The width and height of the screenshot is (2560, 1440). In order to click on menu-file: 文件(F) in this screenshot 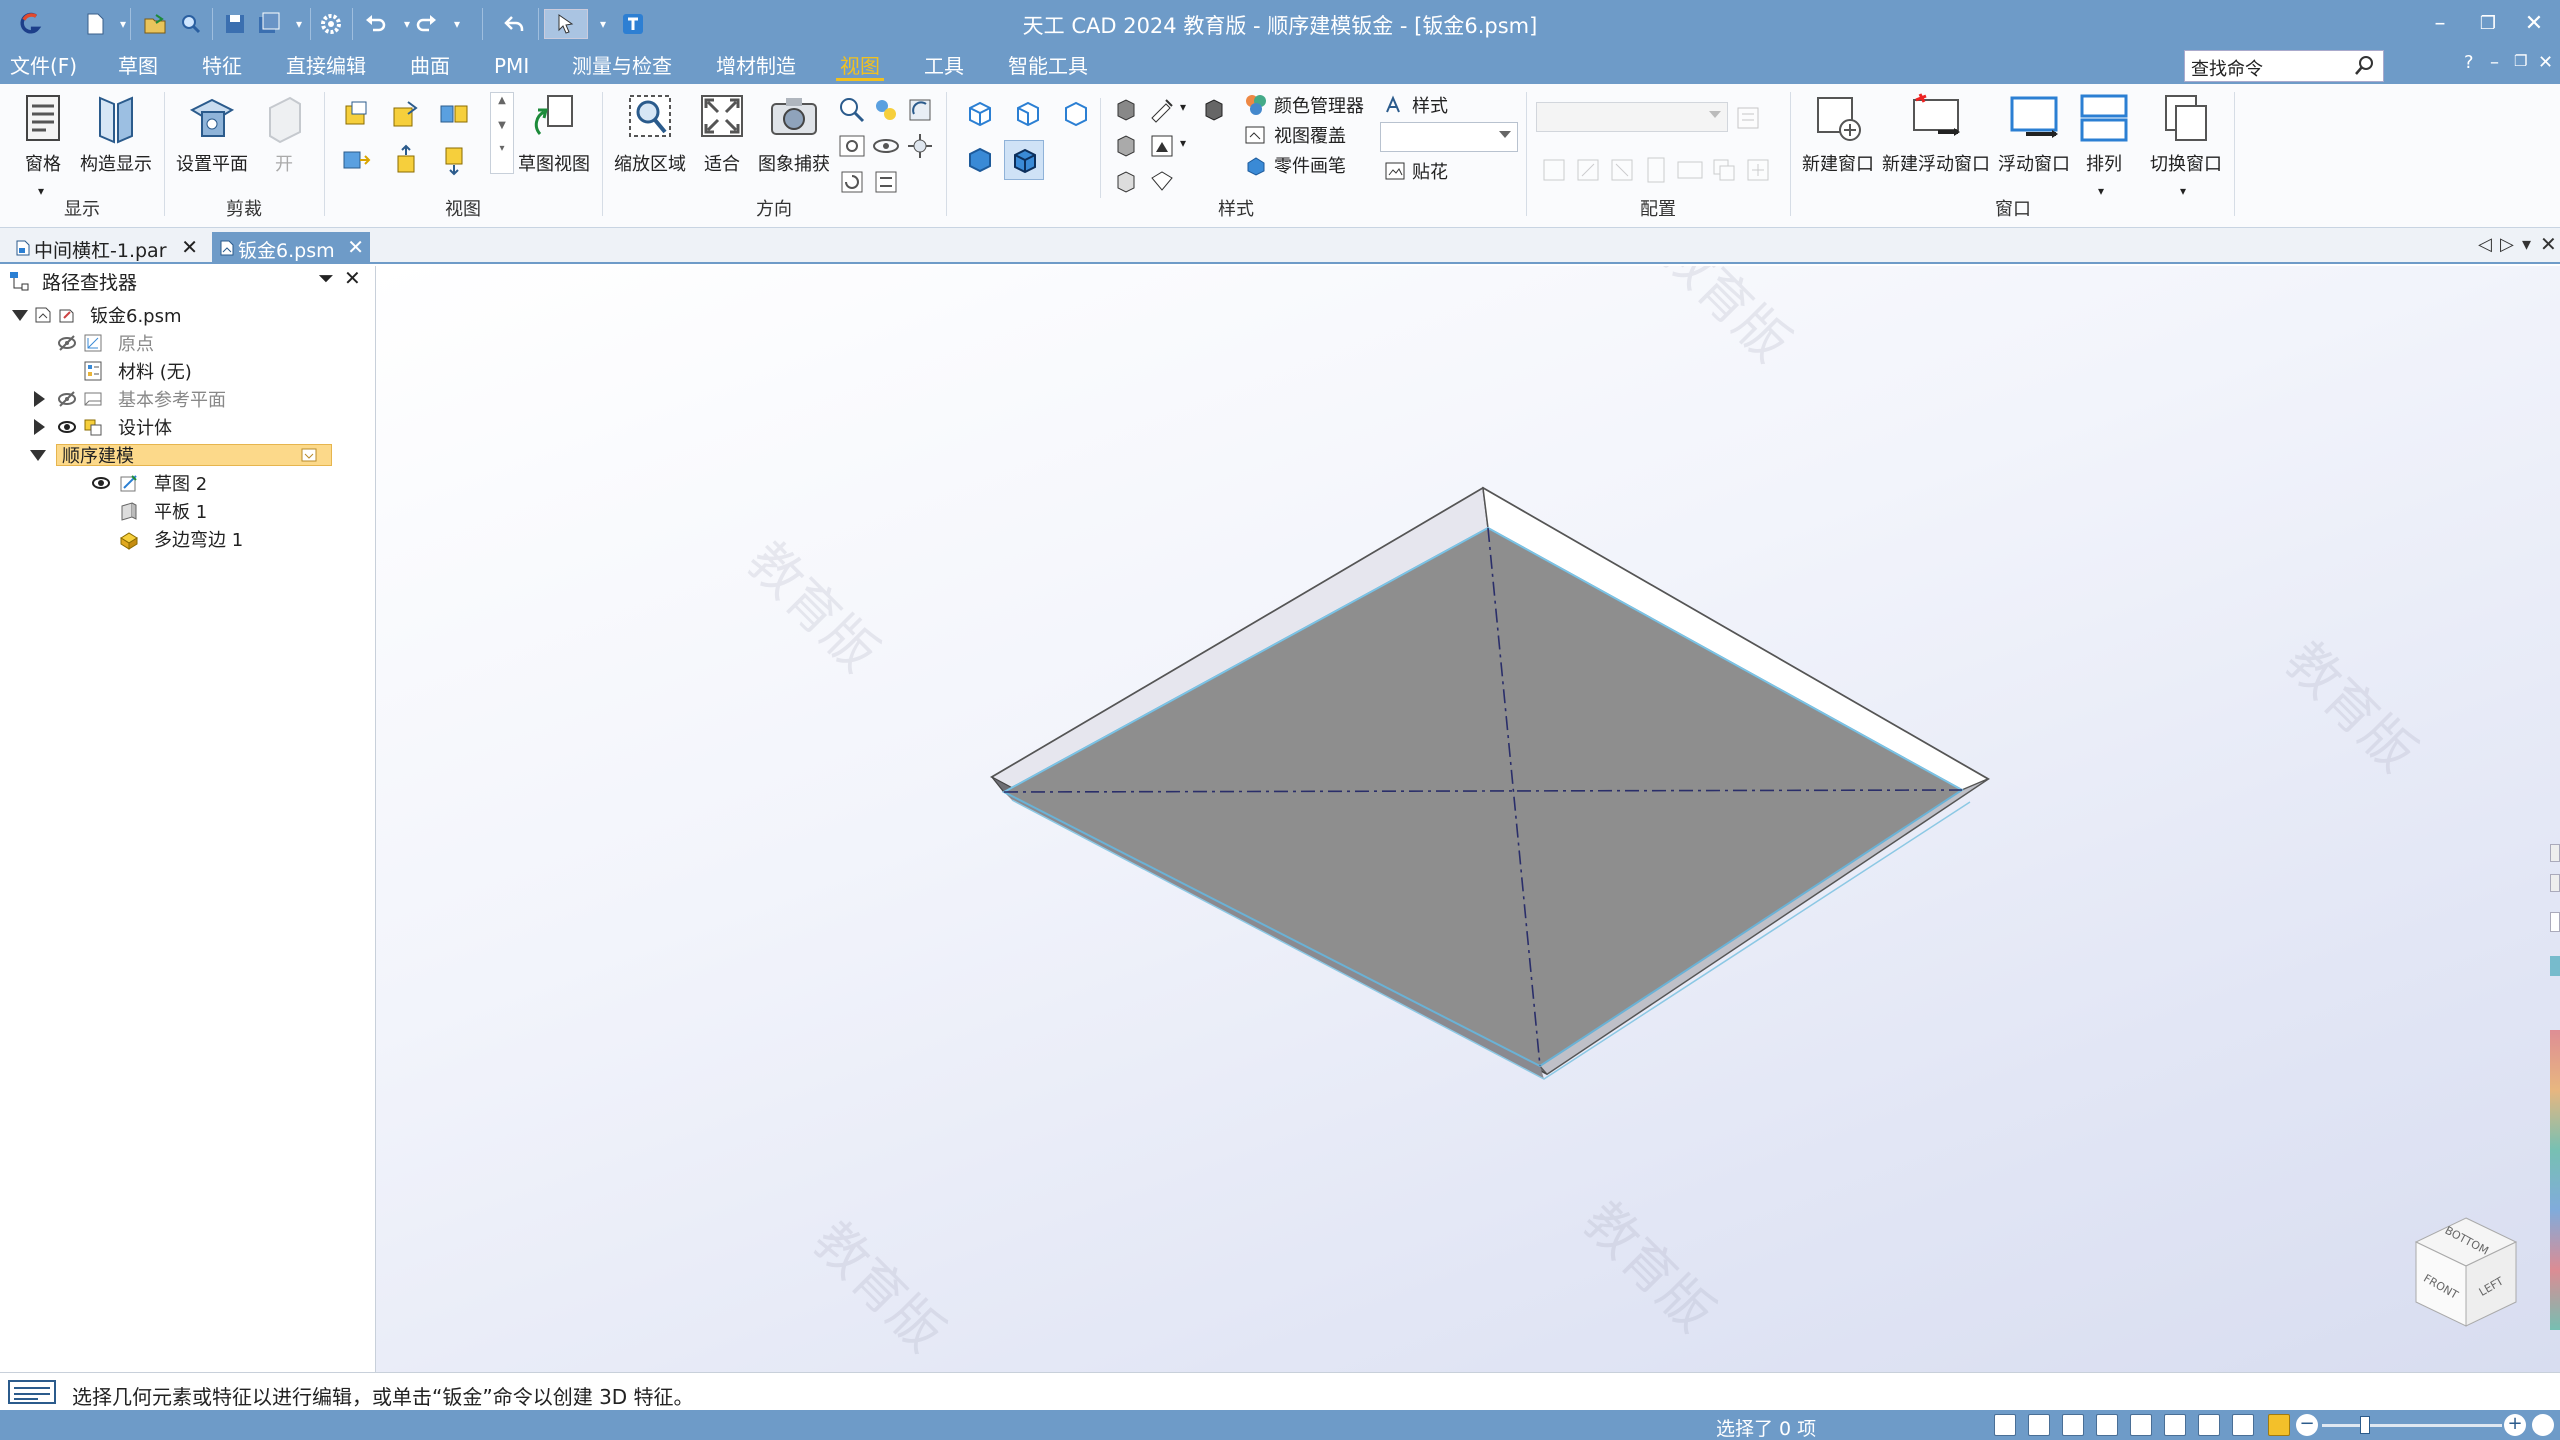, I will do `click(43, 67)`.